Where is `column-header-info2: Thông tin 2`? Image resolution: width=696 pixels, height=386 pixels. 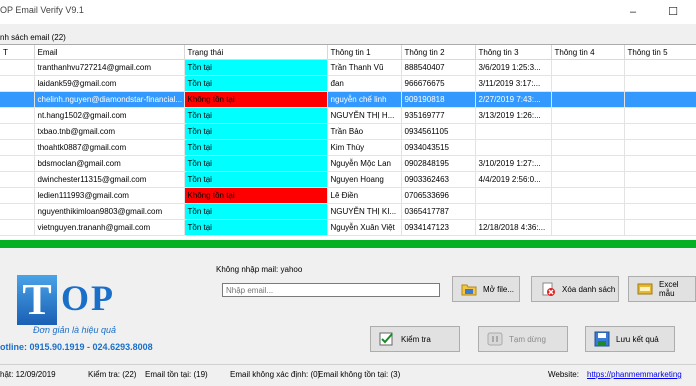 column-header-info2: Thông tin 2 is located at coordinates (438, 52).